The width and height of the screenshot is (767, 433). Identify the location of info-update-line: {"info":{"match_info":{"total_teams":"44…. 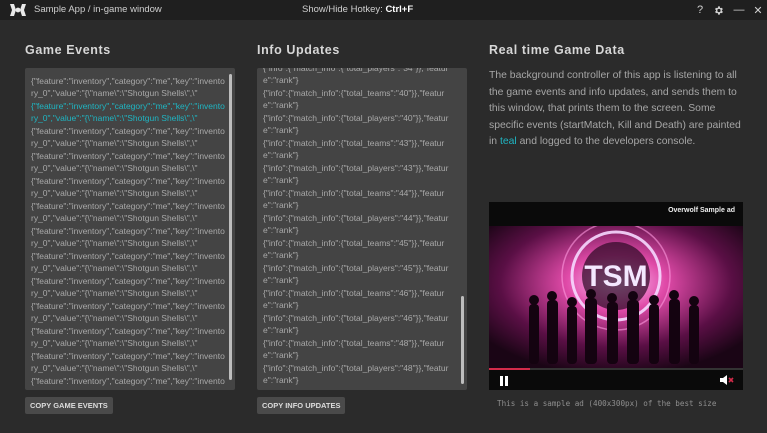
(354, 199).